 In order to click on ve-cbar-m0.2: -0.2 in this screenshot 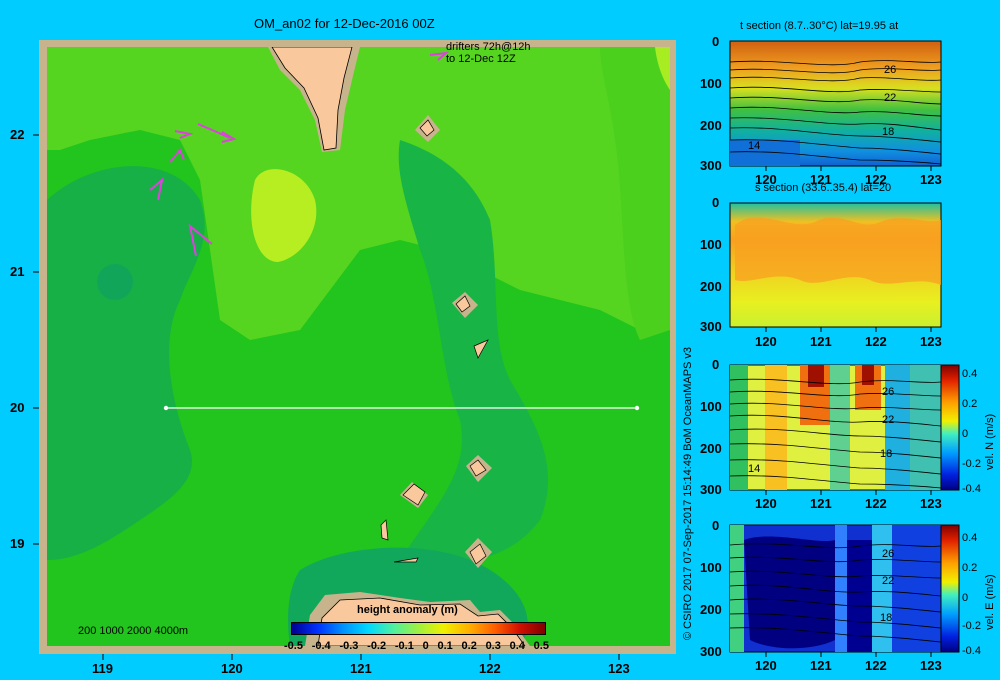, I will do `click(971, 626)`.